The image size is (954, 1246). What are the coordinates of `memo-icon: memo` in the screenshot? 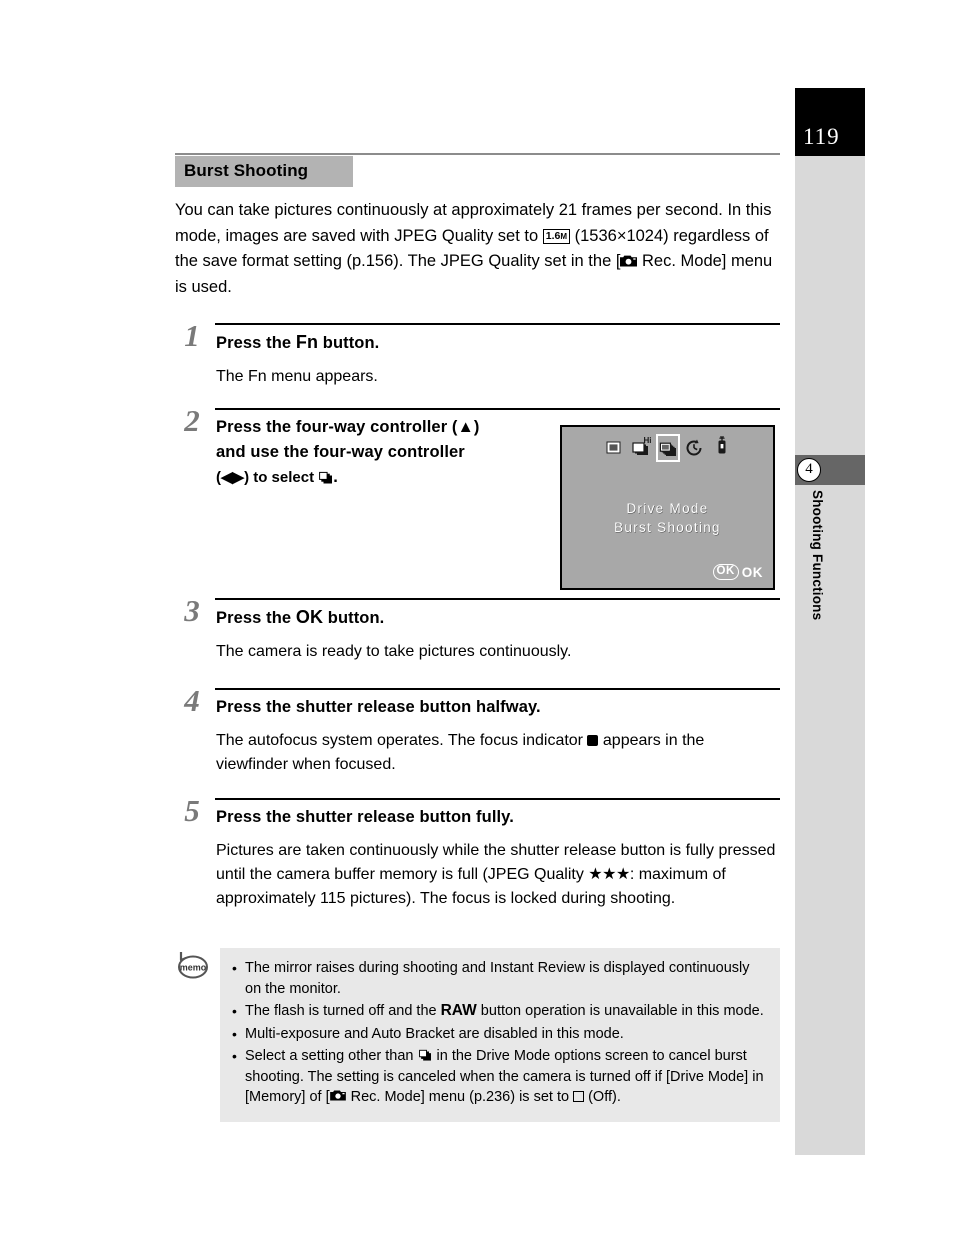 It's located at (193, 967).